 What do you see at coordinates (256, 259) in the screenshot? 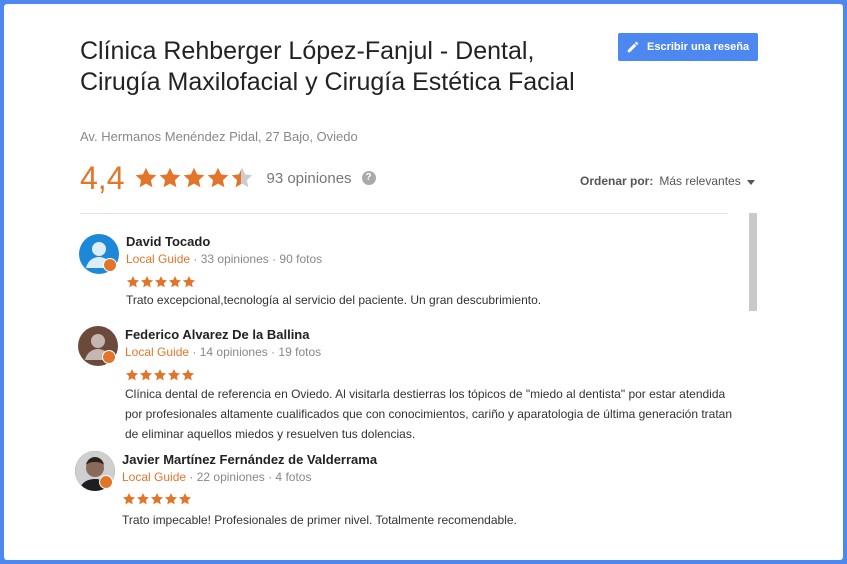
I see `review-meta-counts: · 33 opiniones · 90 fotos` at bounding box center [256, 259].